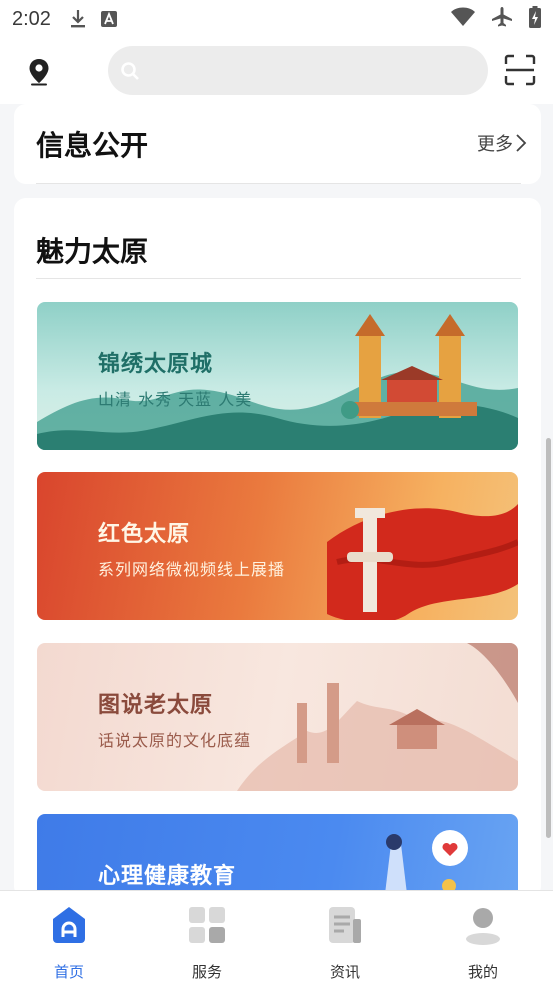 The width and height of the screenshot is (553, 983). I want to click on location-button, so click(39, 72).